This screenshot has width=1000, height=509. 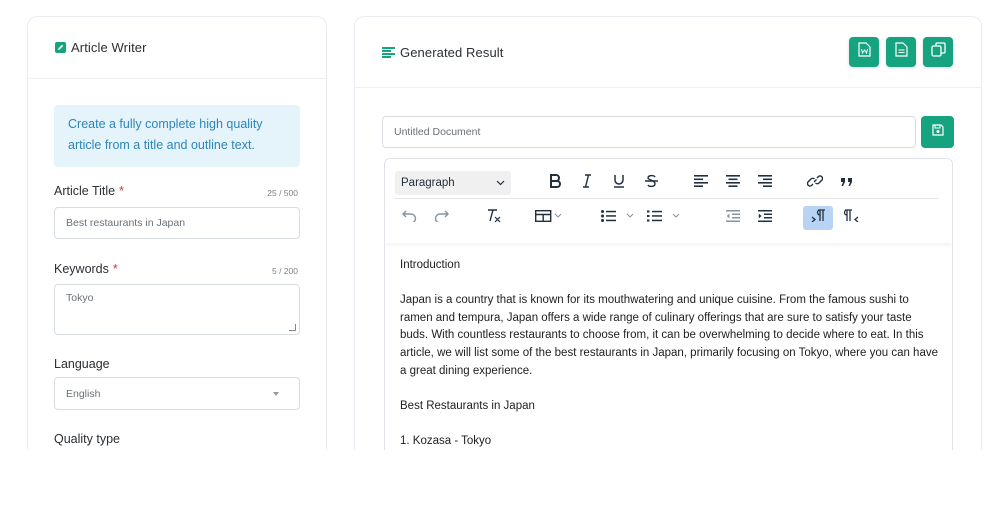 I want to click on strikethrough-button, so click(x=651, y=183).